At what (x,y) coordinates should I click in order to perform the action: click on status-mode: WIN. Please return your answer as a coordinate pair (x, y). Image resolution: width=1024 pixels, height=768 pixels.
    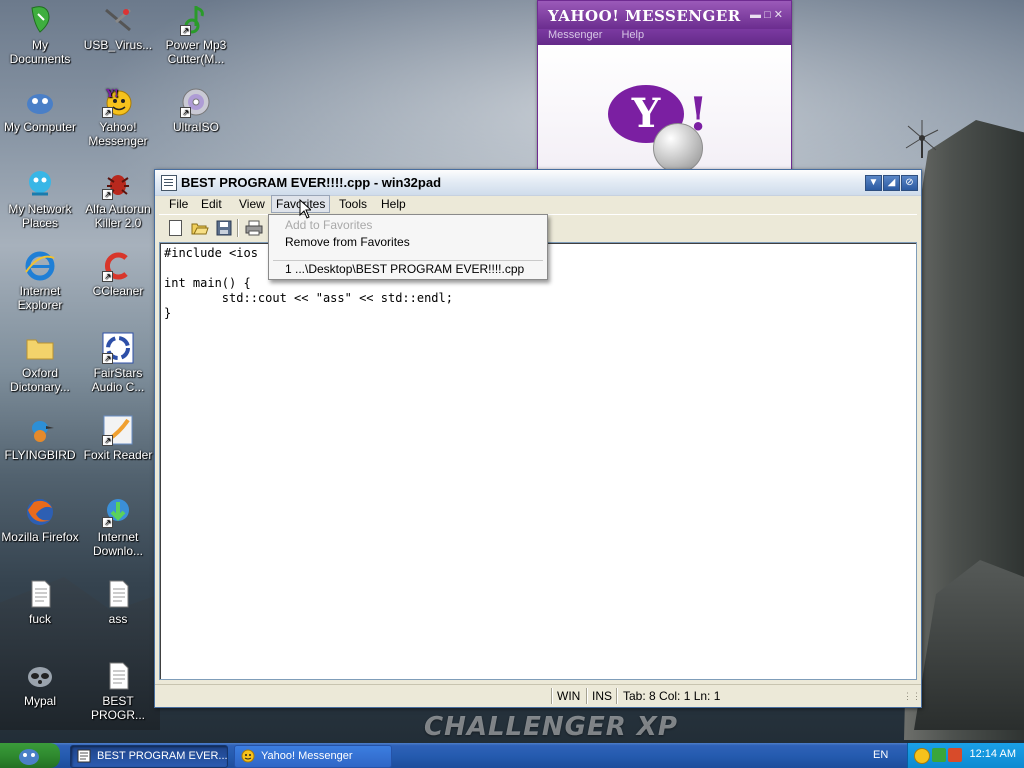
    Looking at the image, I should click on (569, 696).